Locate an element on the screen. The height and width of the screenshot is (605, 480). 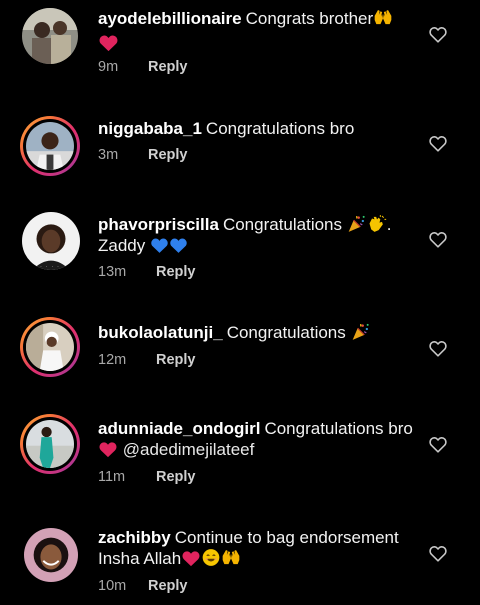
comment-meta: 3m Reply is located at coordinates (143, 155).